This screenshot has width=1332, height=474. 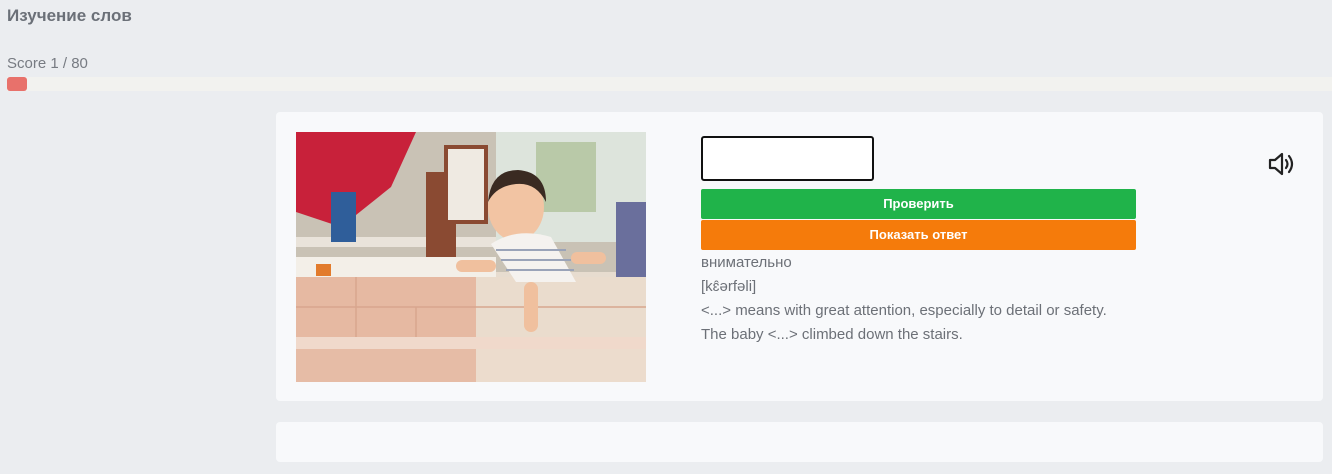 I want to click on check-button: Проверить, so click(x=918, y=204).